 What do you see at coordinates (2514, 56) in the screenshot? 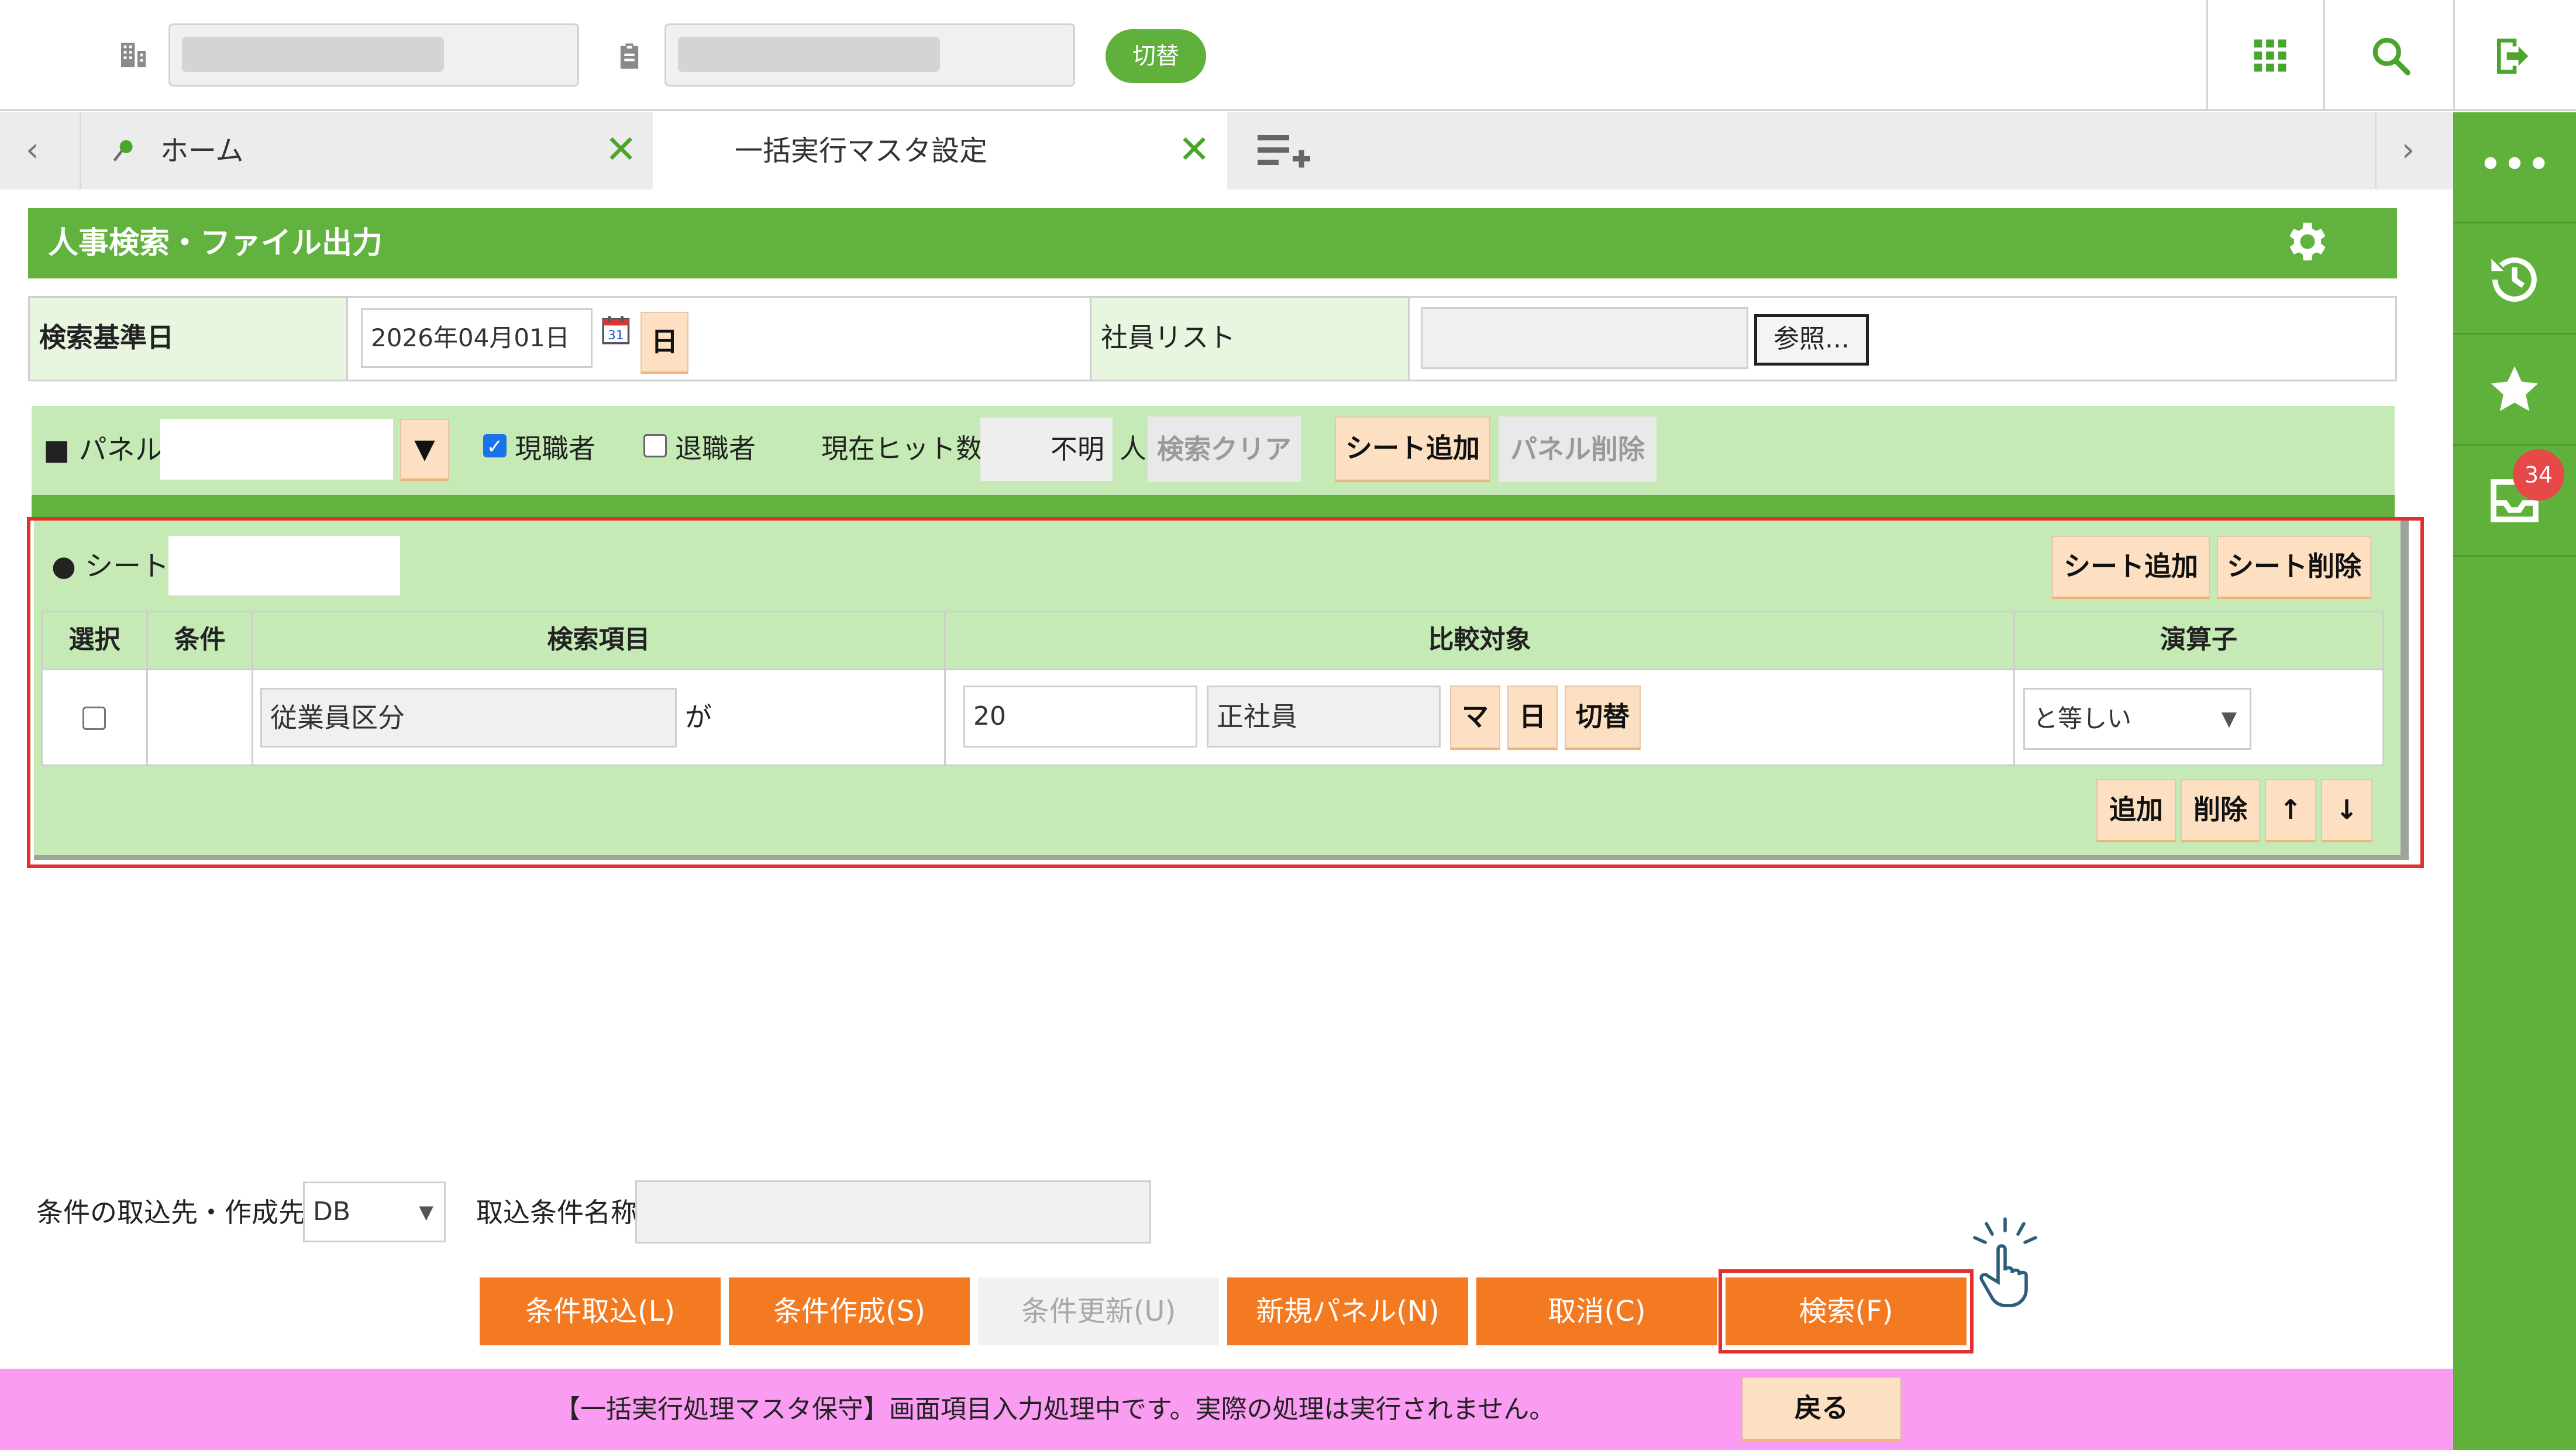
I see `logout-icon` at bounding box center [2514, 56].